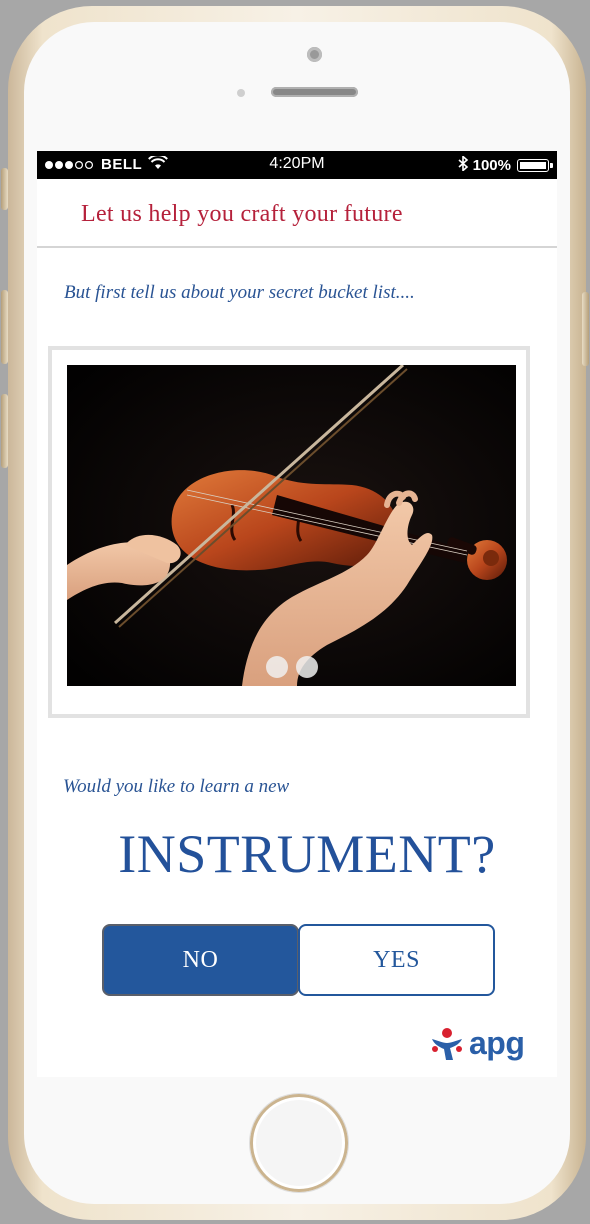 This screenshot has height=1224, width=590. Describe the element at coordinates (307, 854) in the screenshot. I see `question-subject: INSTRUMENT?` at that location.